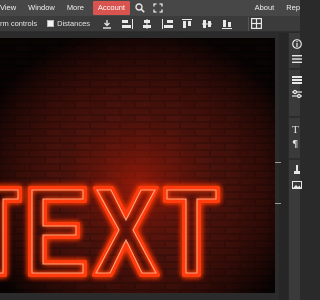 This screenshot has width=320, height=300. What do you see at coordinates (207, 24) in the screenshot?
I see `align-middle-icon` at bounding box center [207, 24].